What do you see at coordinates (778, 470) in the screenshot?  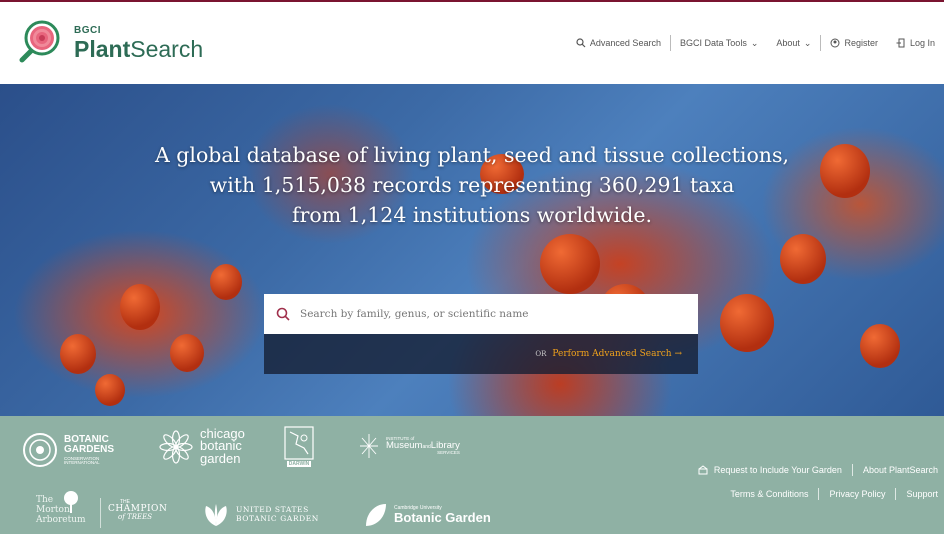 I see `request-garden-link: Request to Include Your Garden` at bounding box center [778, 470].